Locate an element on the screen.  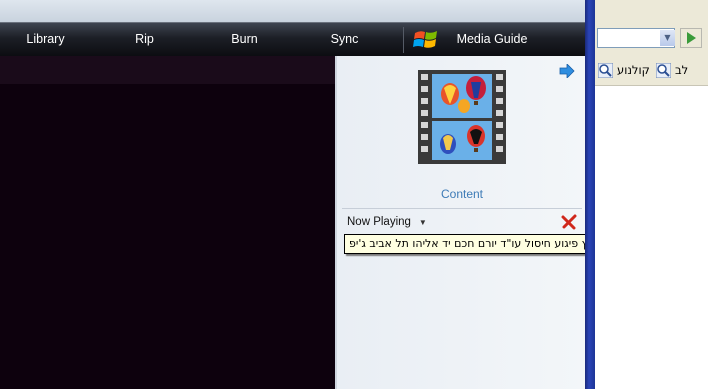
tab-library: Library is located at coordinates (45, 39).